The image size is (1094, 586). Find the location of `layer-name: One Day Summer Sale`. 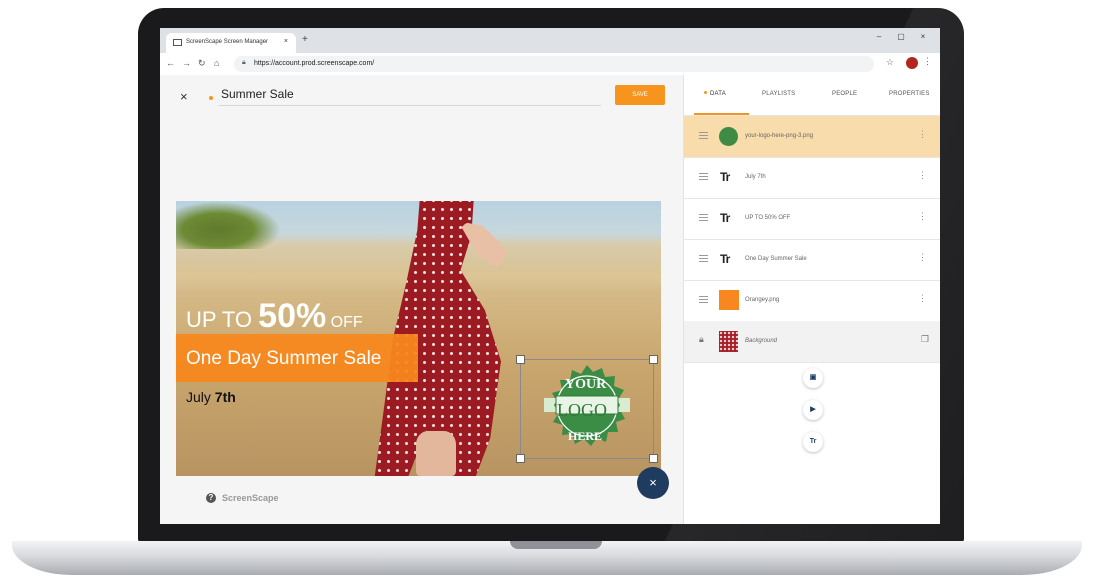

layer-name: One Day Summer Sale is located at coordinates (776, 259).